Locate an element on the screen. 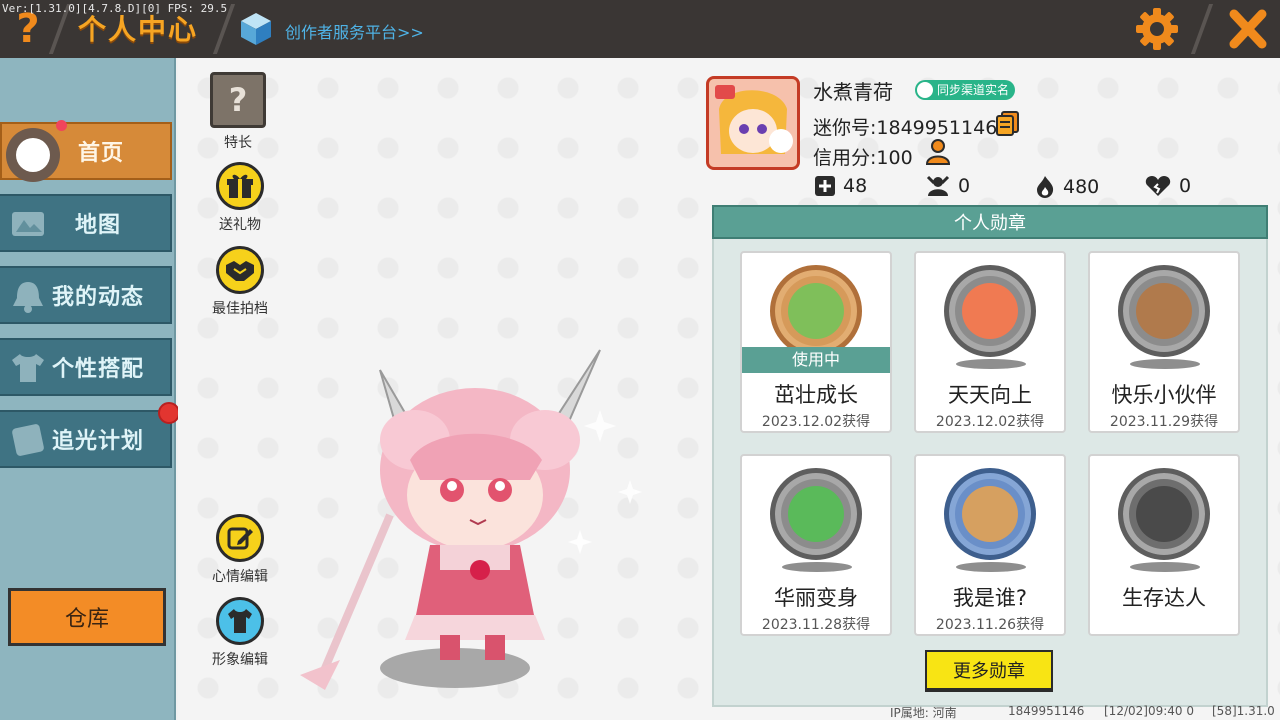 The height and width of the screenshot is (720, 1280). sidebar-item-my-moments: 我的动态 is located at coordinates (86, 295).